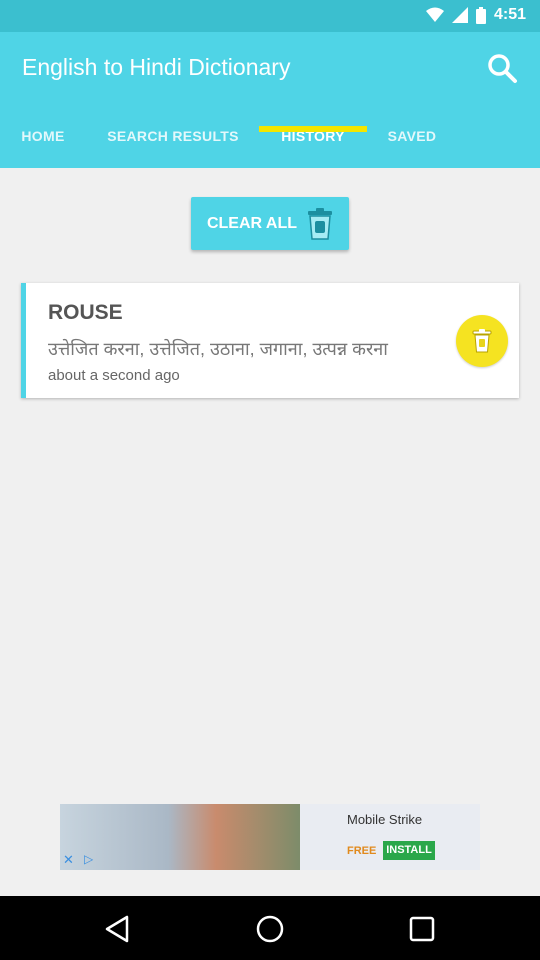 Image resolution: width=540 pixels, height=960 pixels. What do you see at coordinates (509, 14) in the screenshot?
I see `status-time: 4:51` at bounding box center [509, 14].